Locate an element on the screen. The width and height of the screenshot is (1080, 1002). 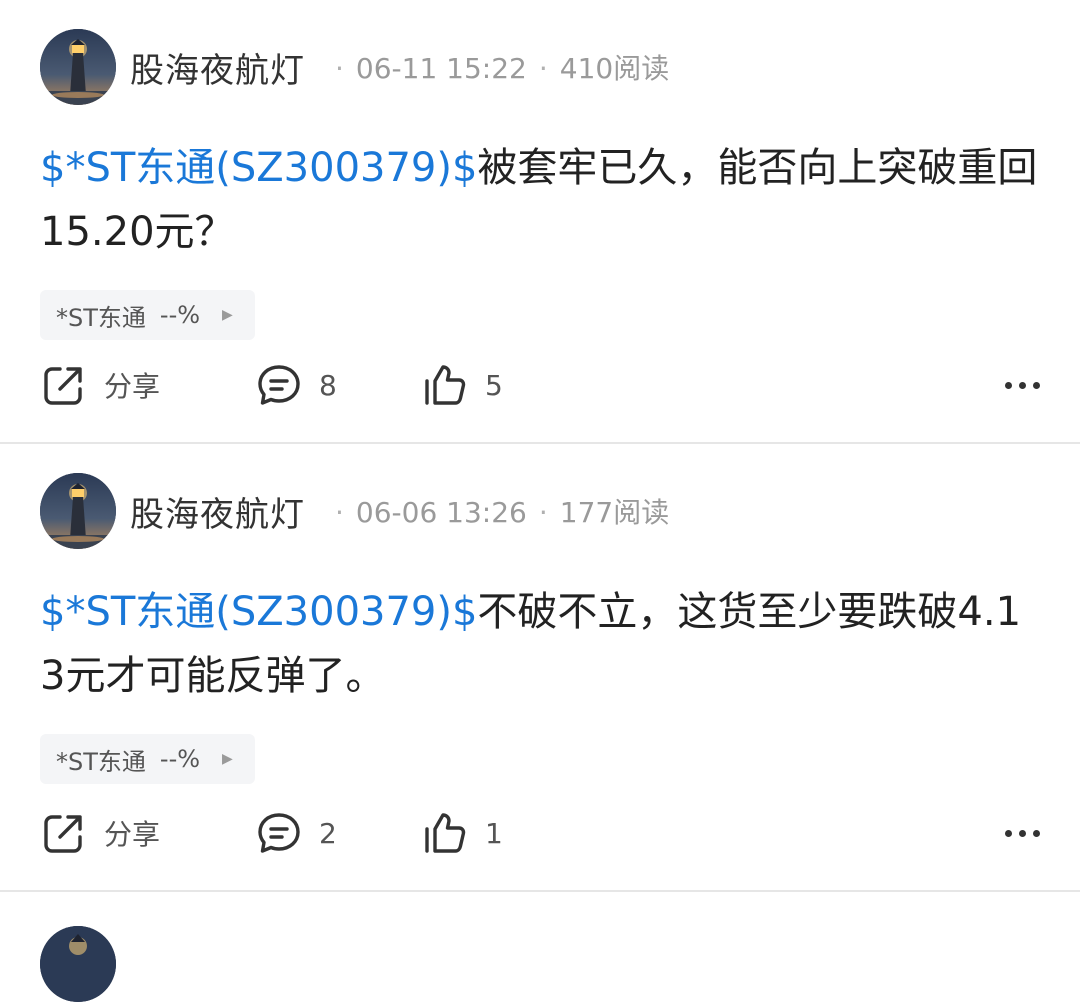
read-count: 177阅读 is located at coordinates (614, 512).